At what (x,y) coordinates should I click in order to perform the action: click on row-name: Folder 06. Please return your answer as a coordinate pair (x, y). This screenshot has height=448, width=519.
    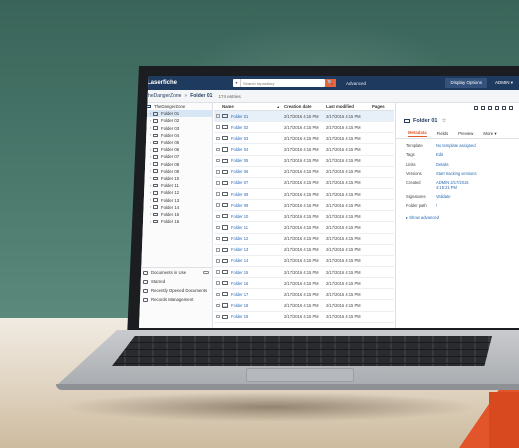
    Looking at the image, I should click on (253, 171).